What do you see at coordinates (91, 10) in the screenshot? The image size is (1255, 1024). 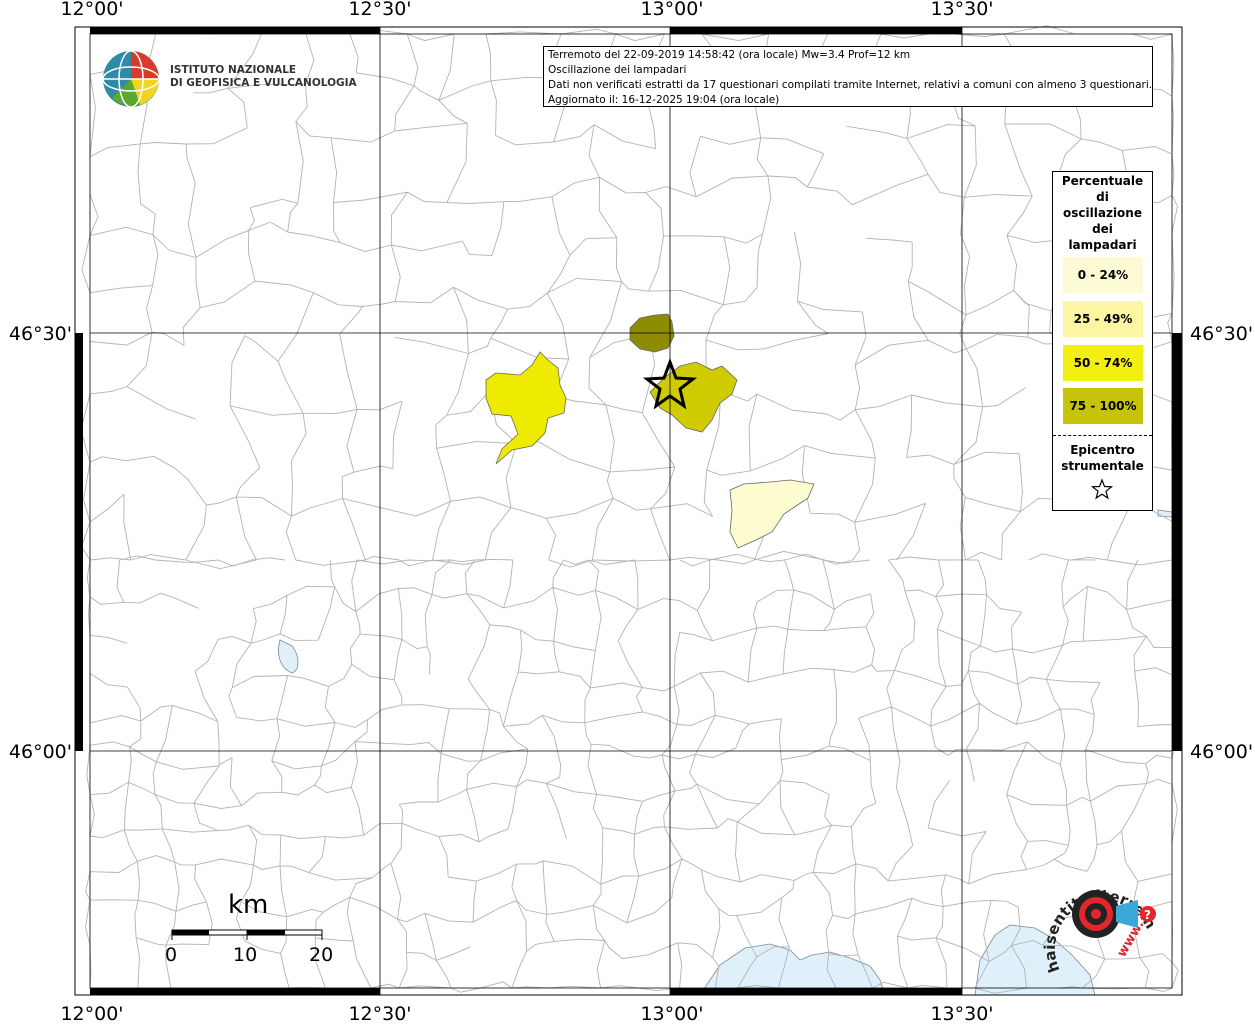 I see `lon-label-top: 12°00'` at bounding box center [91, 10].